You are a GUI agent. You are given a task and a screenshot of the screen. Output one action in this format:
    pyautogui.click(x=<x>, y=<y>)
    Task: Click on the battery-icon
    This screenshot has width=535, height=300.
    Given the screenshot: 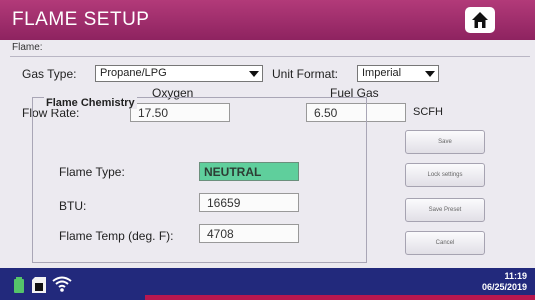 What is the action you would take?
    pyautogui.click(x=19, y=285)
    